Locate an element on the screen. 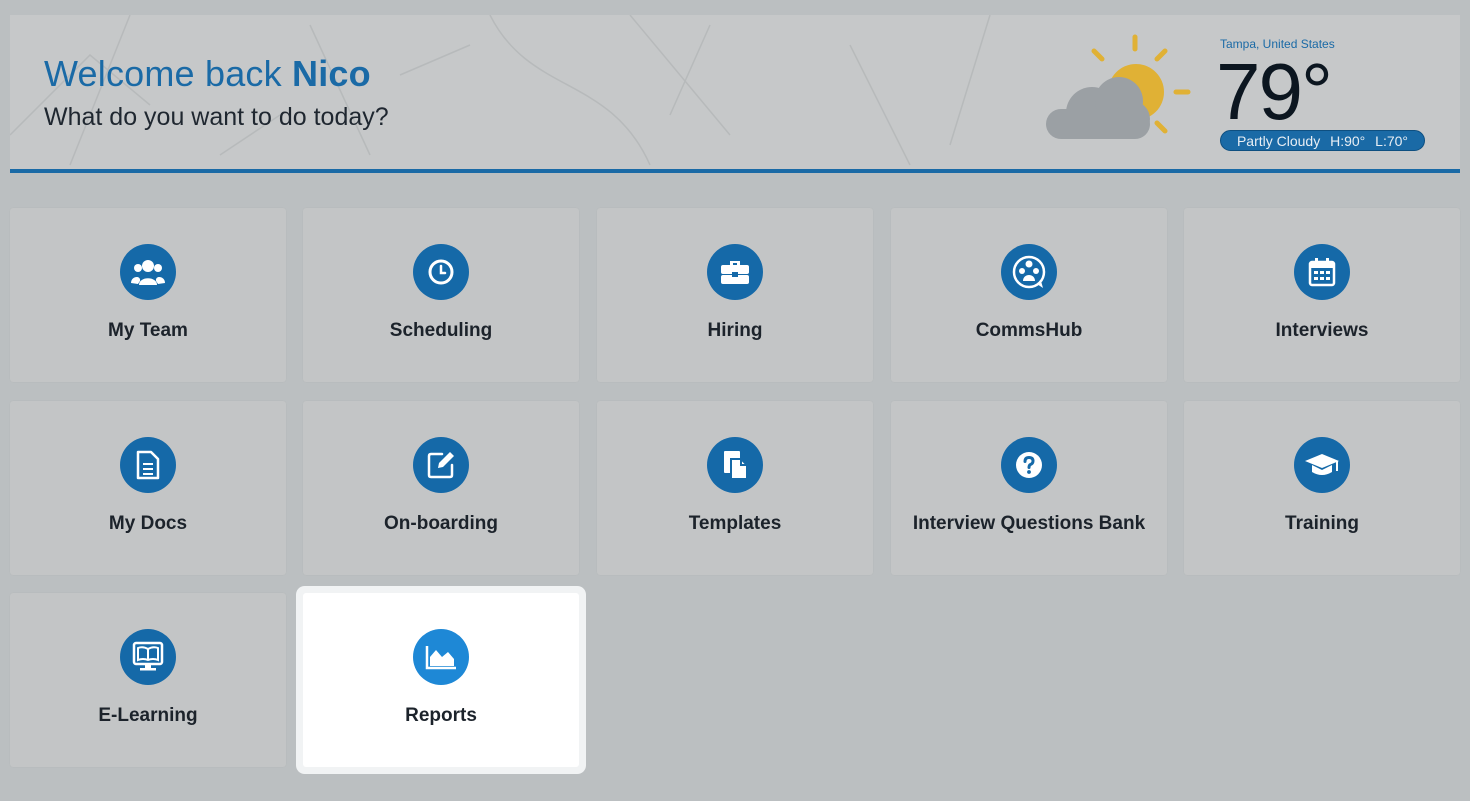 The image size is (1470, 801). tile-label: Training is located at coordinates (1322, 523).